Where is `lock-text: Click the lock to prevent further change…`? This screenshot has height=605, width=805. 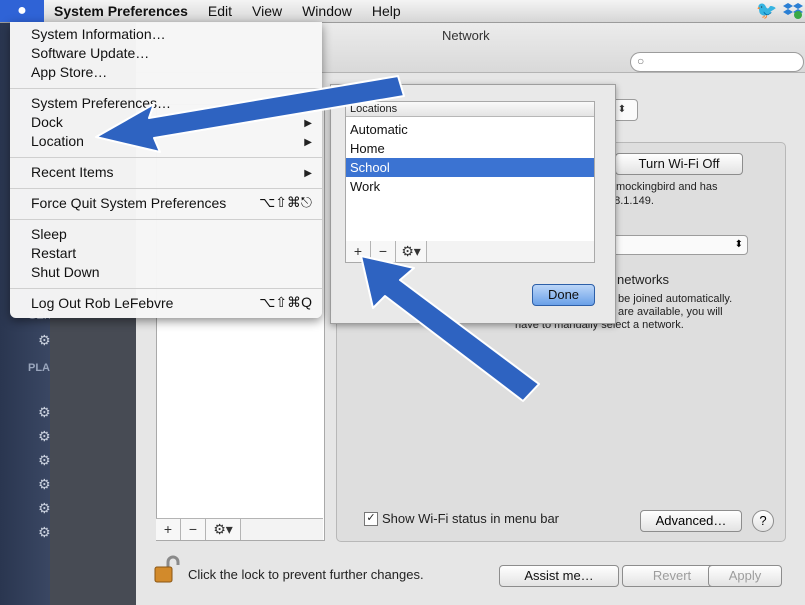
lock-text: Click the lock to prevent further change… is located at coordinates (306, 574).